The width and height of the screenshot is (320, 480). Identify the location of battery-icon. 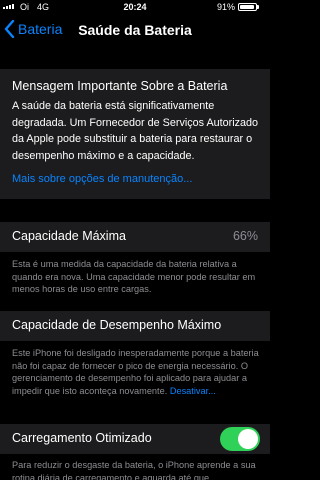
(247, 7).